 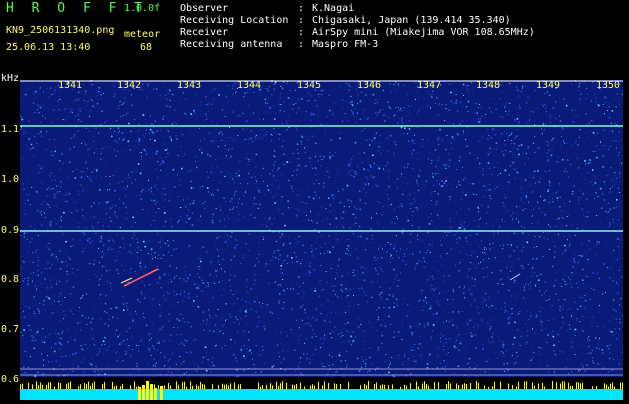 What do you see at coordinates (548, 85) in the screenshot?
I see `x-tick-label: 1349` at bounding box center [548, 85].